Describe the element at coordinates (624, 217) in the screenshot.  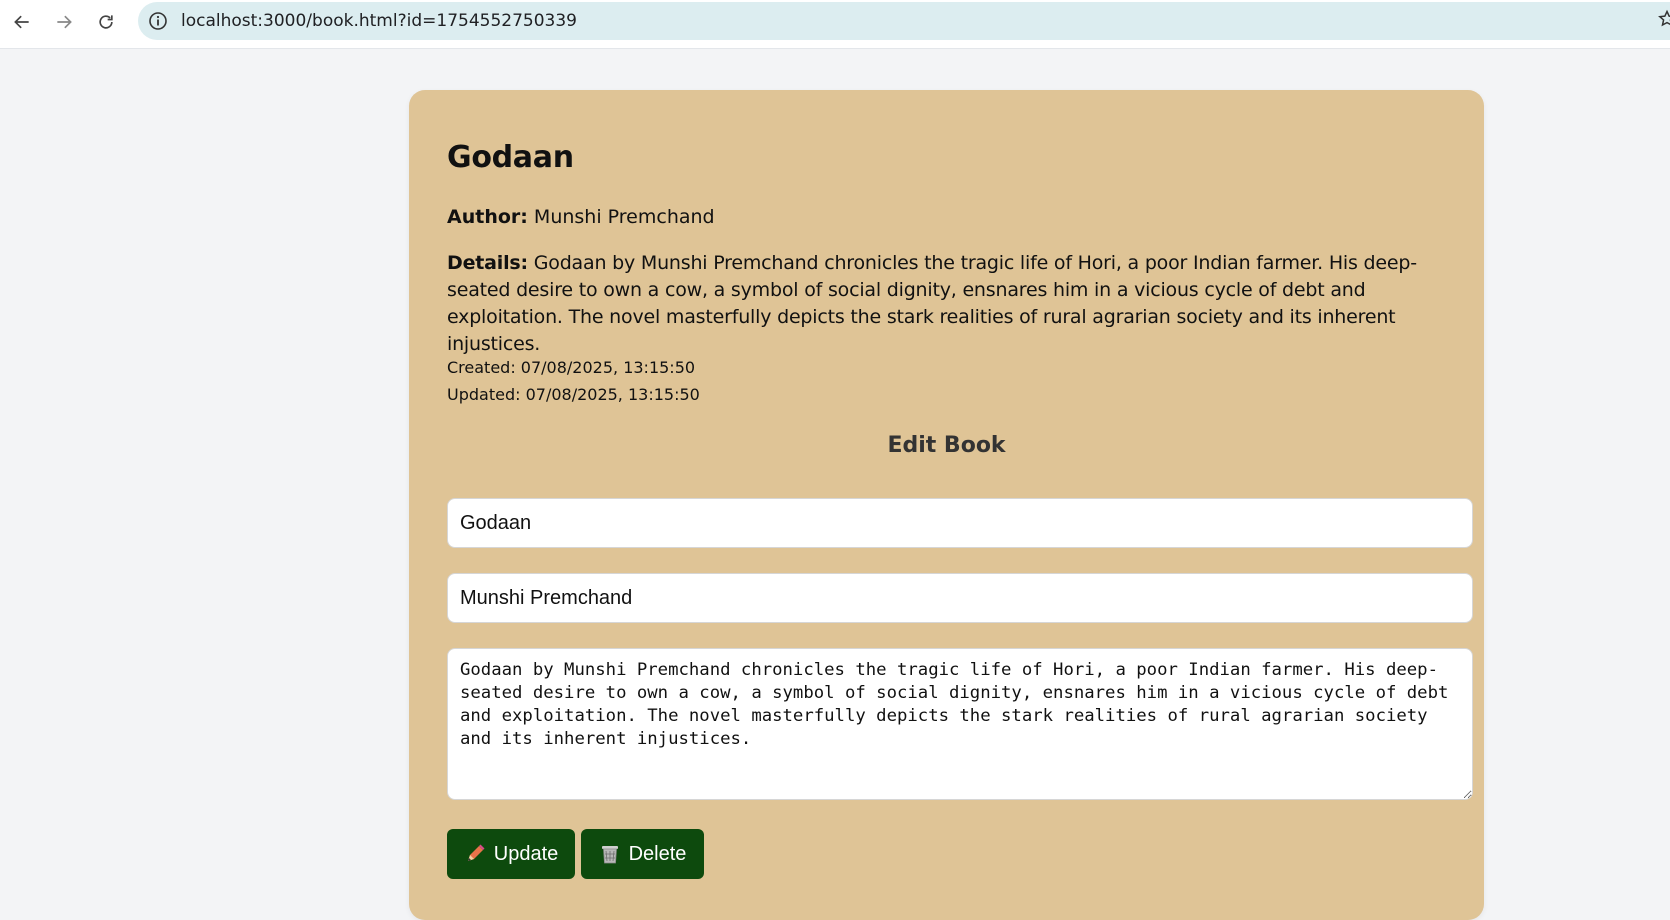
I see `author-value: Munshi Premchand` at that location.